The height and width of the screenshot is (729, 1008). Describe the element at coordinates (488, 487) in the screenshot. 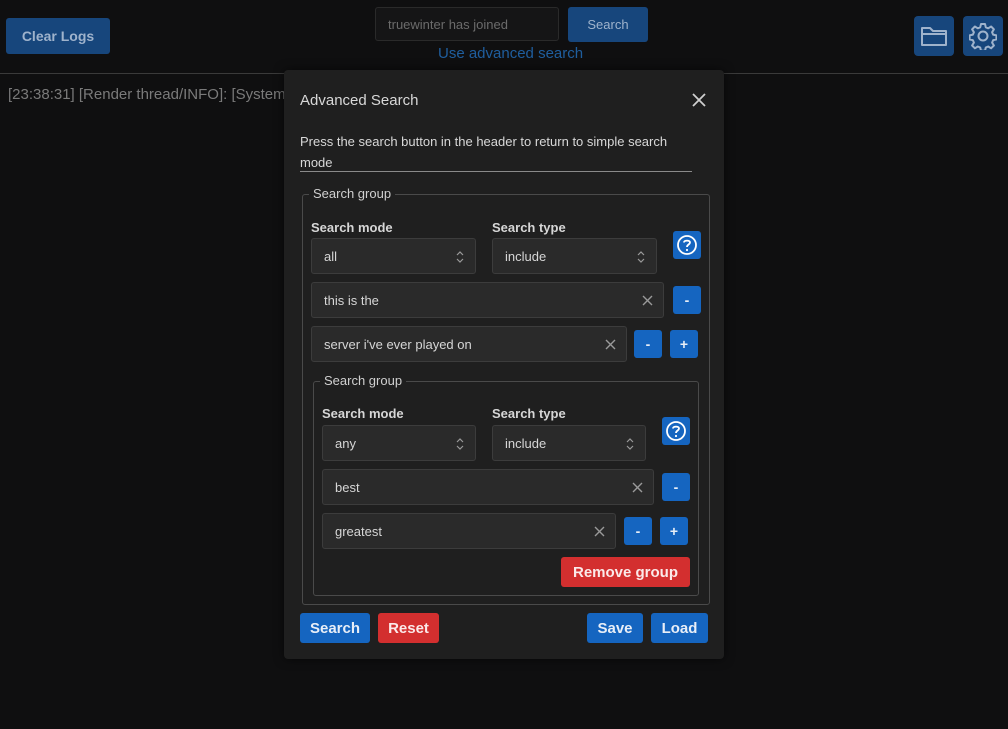

I see `search-term-input: best` at that location.